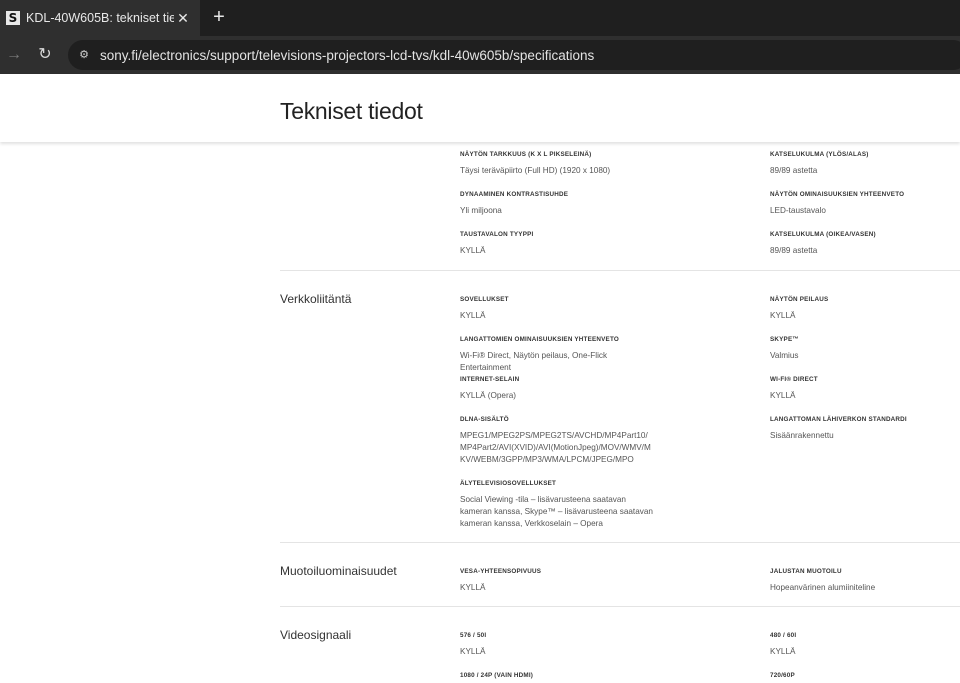  I want to click on spec-name: KATSELUKULMA (OIKEA/VASEN), so click(823, 234).